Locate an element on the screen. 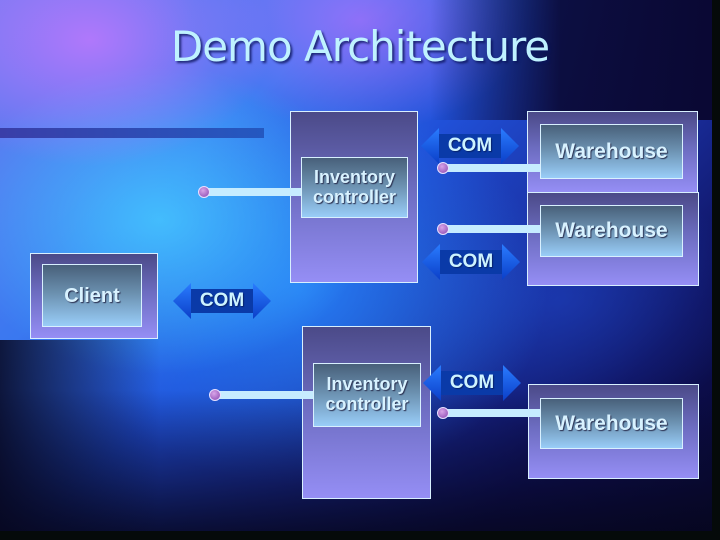 Image resolution: width=720 pixels, height=540 pixels. com-connector-1: COM is located at coordinates (470, 146).